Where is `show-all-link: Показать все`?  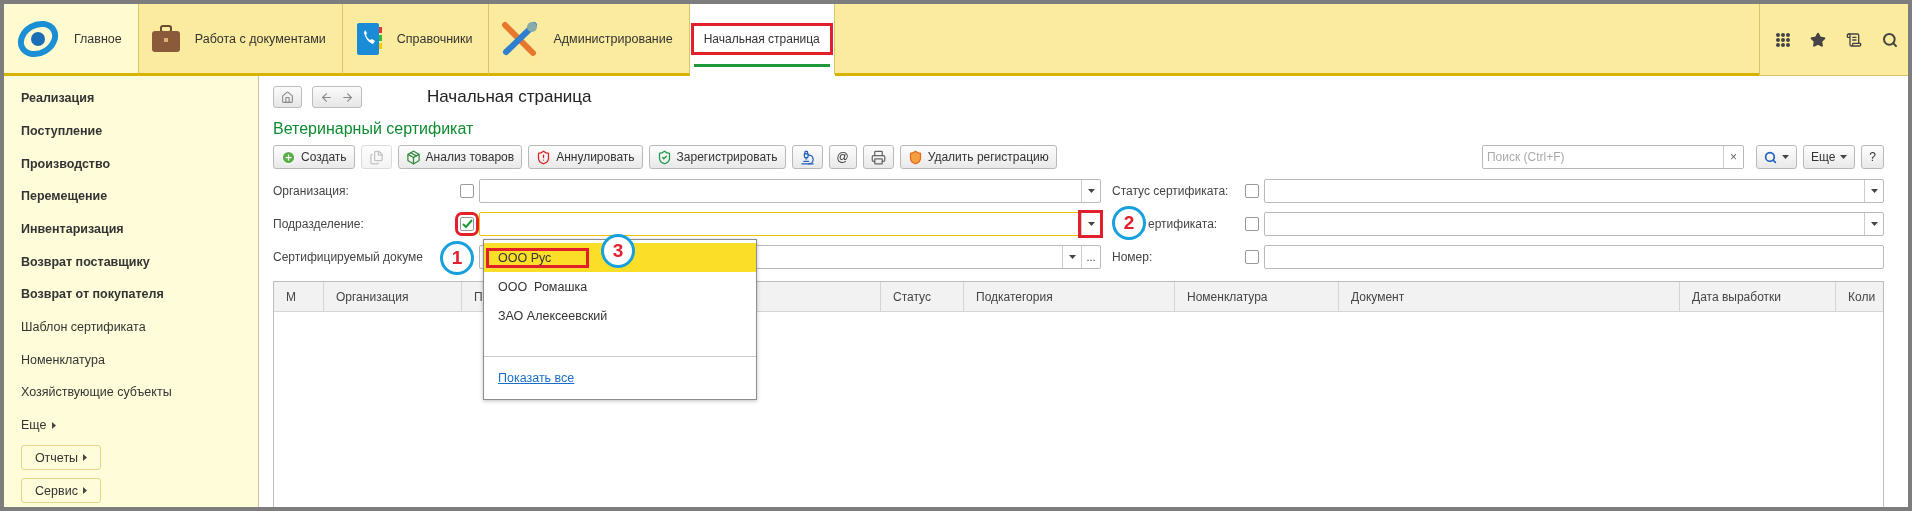
show-all-link: Показать все is located at coordinates (536, 378).